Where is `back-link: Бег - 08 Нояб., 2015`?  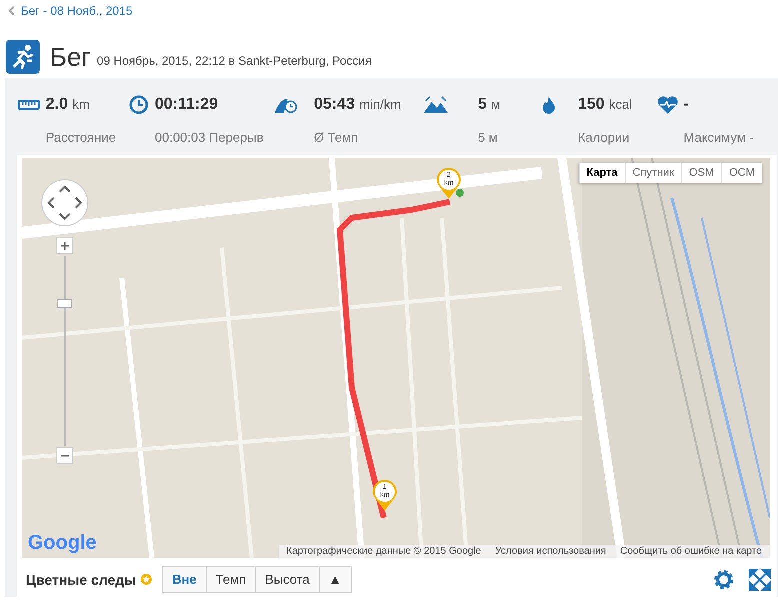
back-link: Бег - 08 Нояб., 2015 is located at coordinates (389, 11).